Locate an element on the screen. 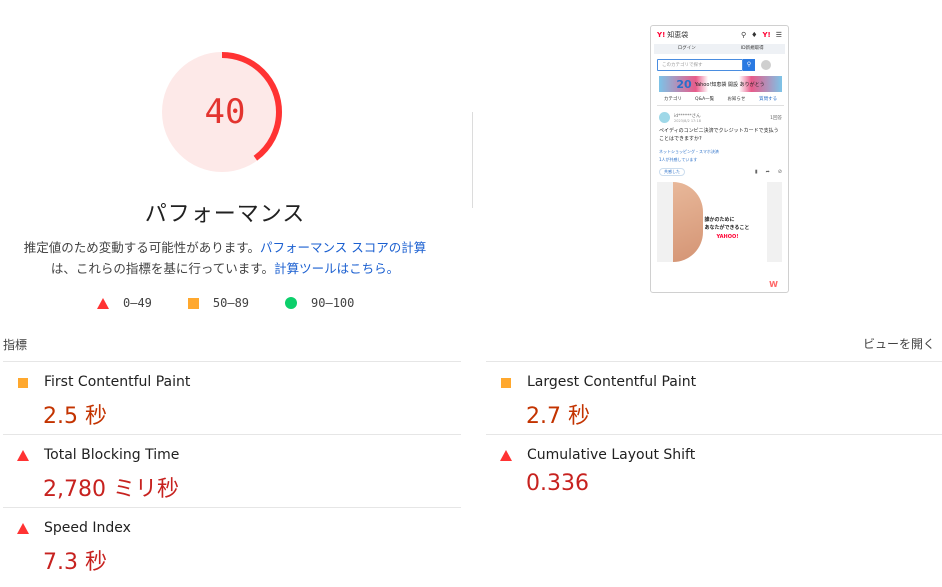  block-icon: ⊘ is located at coordinates (779, 172).